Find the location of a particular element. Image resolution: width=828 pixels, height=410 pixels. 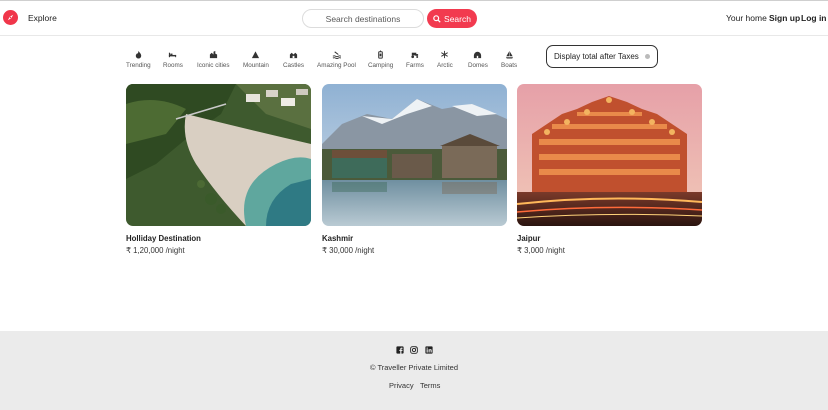

category-label: Farms is located at coordinates (415, 65).